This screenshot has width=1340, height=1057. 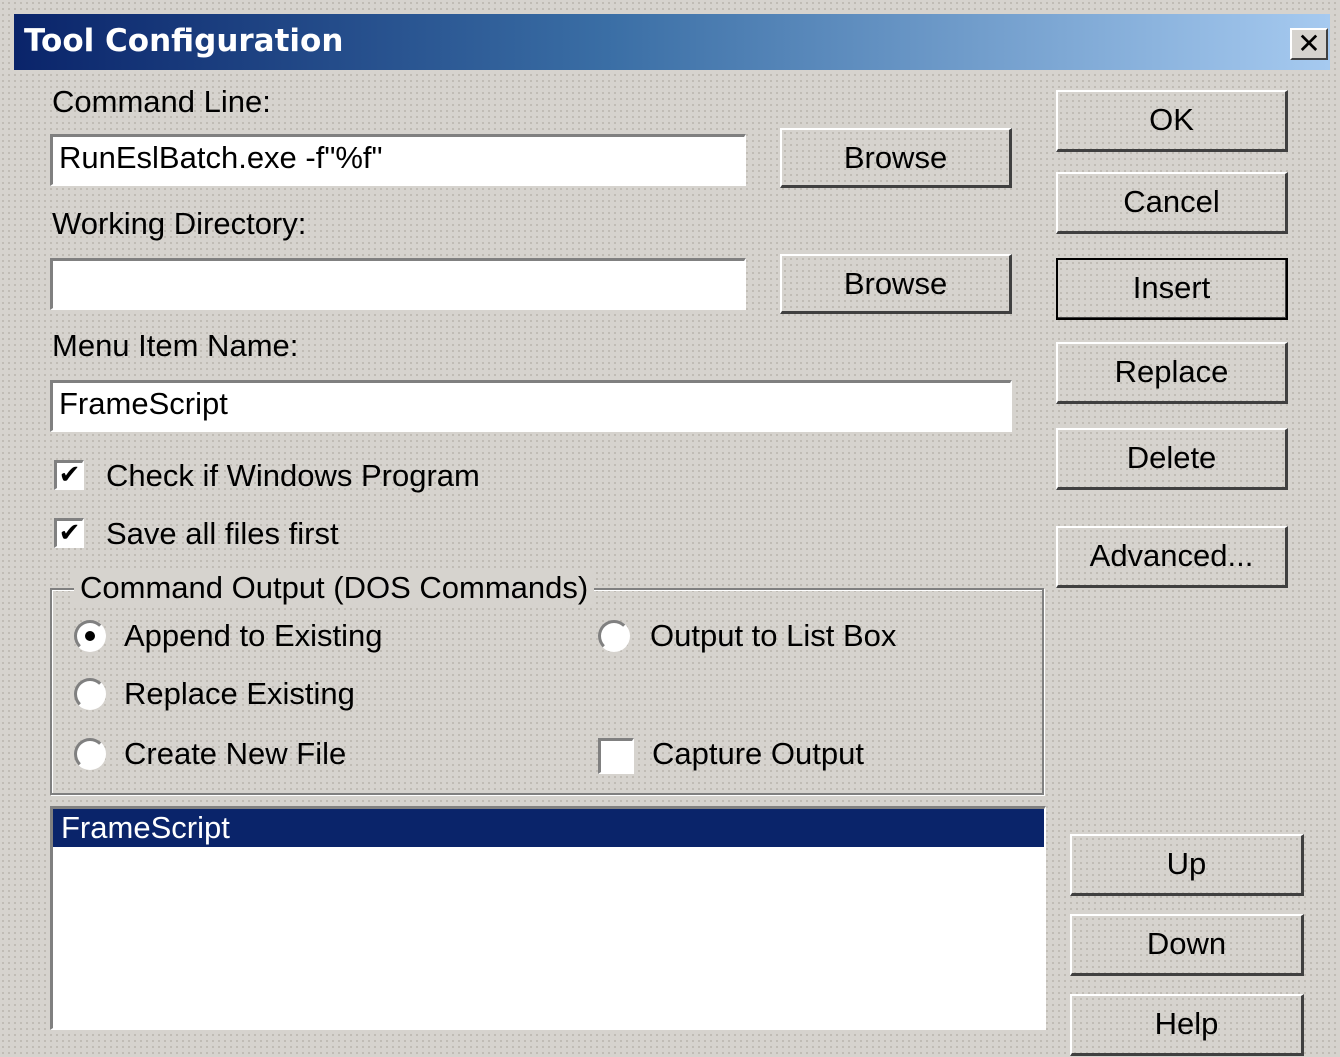 What do you see at coordinates (896, 284) in the screenshot?
I see `working-directory-browse-button: Browse` at bounding box center [896, 284].